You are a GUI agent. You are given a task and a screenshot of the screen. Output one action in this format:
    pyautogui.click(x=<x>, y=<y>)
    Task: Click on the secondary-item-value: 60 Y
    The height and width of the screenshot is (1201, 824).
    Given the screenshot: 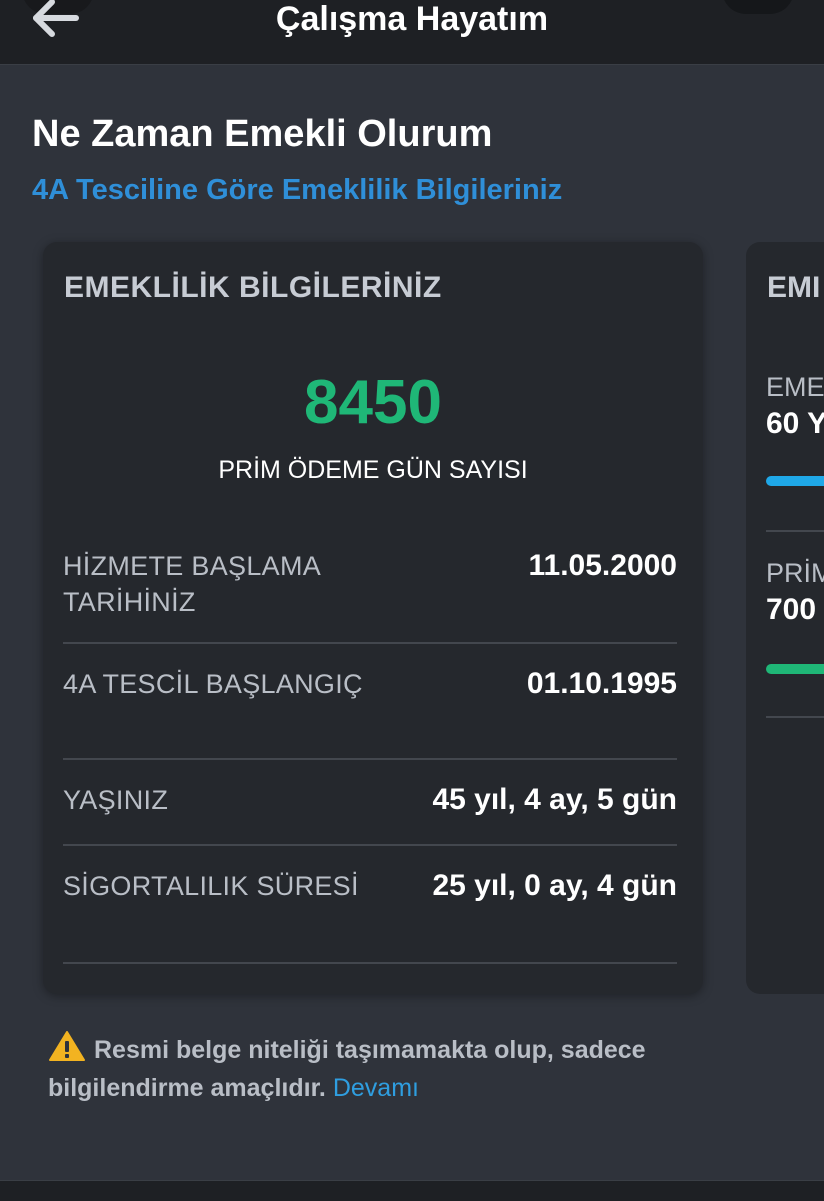 What is the action you would take?
    pyautogui.click(x=795, y=423)
    